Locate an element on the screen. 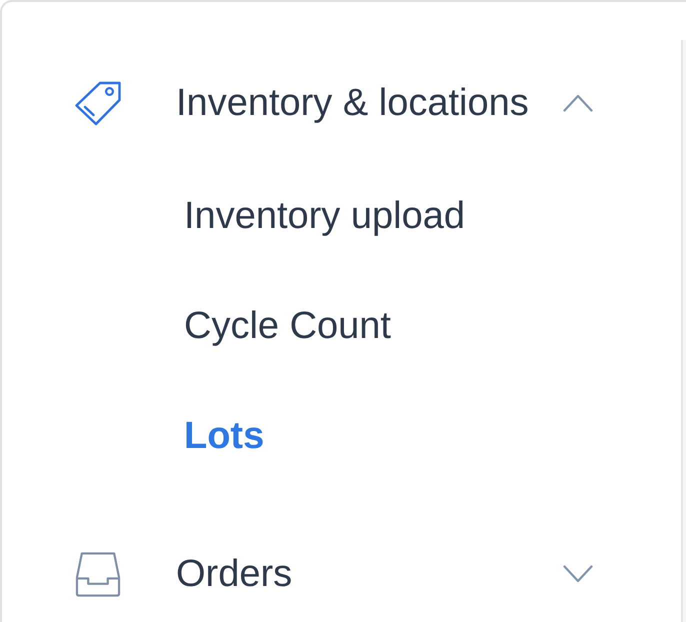  nav-link: Cycle Count is located at coordinates (287, 326).